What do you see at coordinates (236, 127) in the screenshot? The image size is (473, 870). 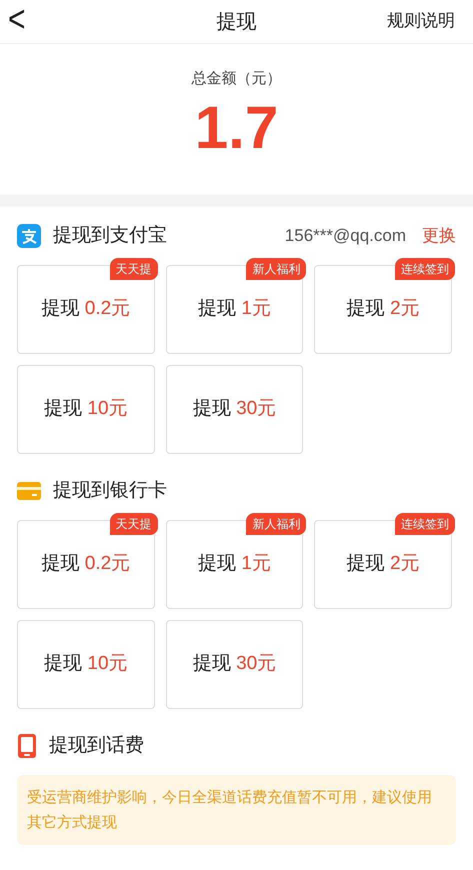 I see `total-amount: 1.7` at bounding box center [236, 127].